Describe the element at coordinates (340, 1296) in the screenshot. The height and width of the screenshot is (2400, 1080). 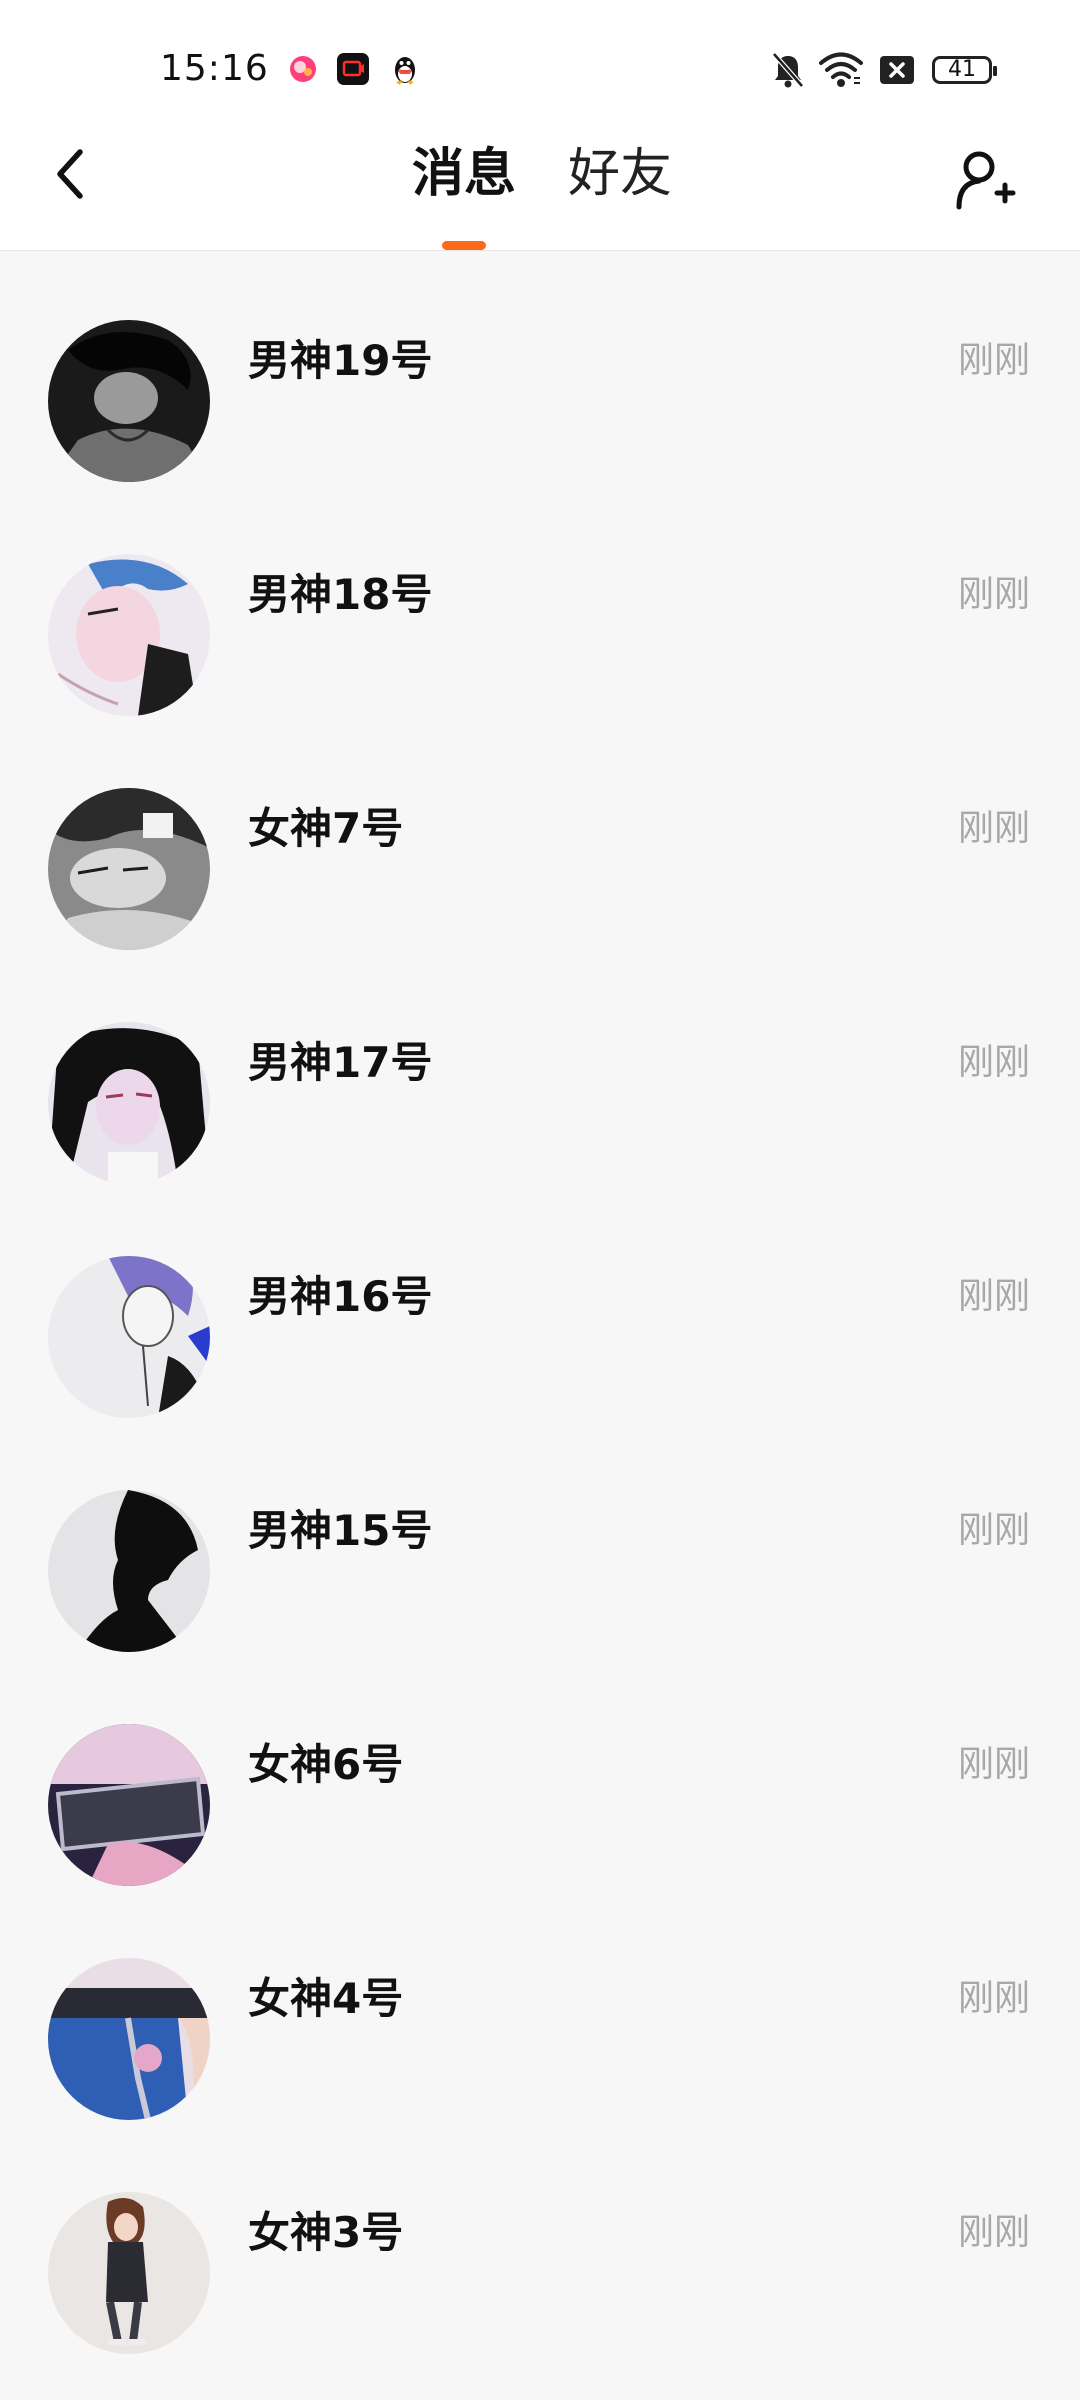
I see `contact-name: 男神16号` at that location.